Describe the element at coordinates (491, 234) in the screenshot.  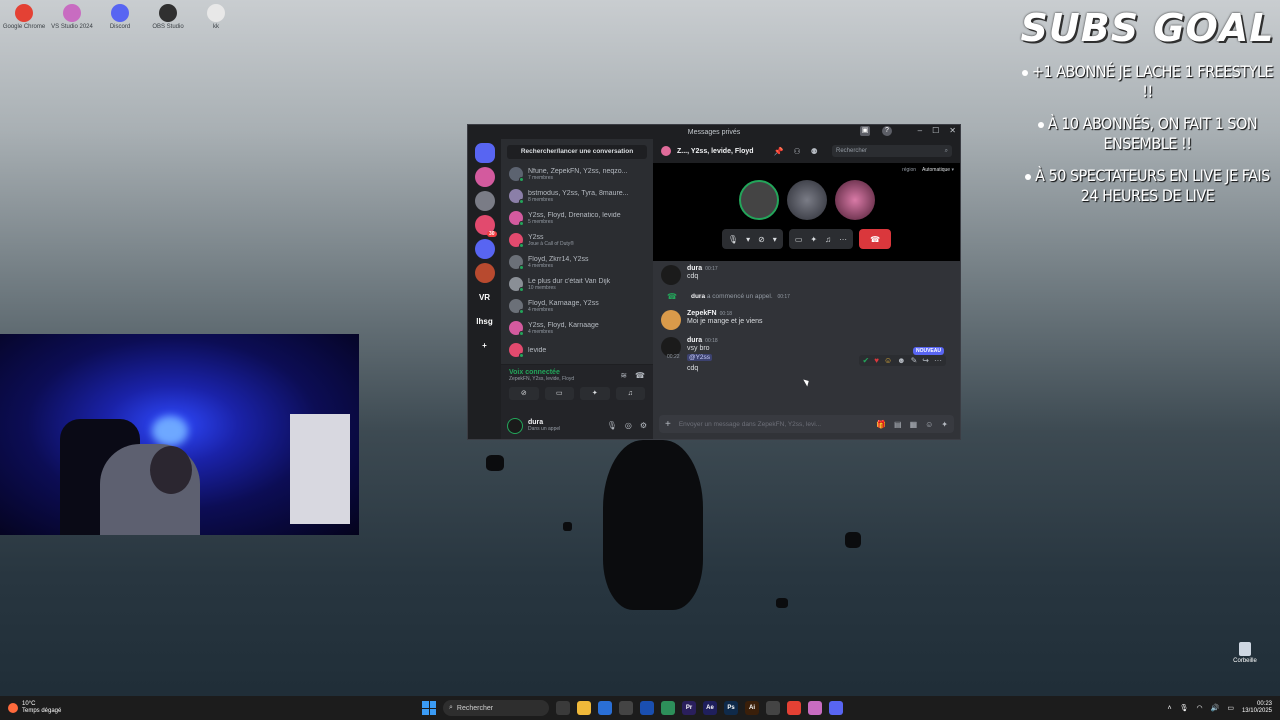
I see `notification-badge: 30` at that location.